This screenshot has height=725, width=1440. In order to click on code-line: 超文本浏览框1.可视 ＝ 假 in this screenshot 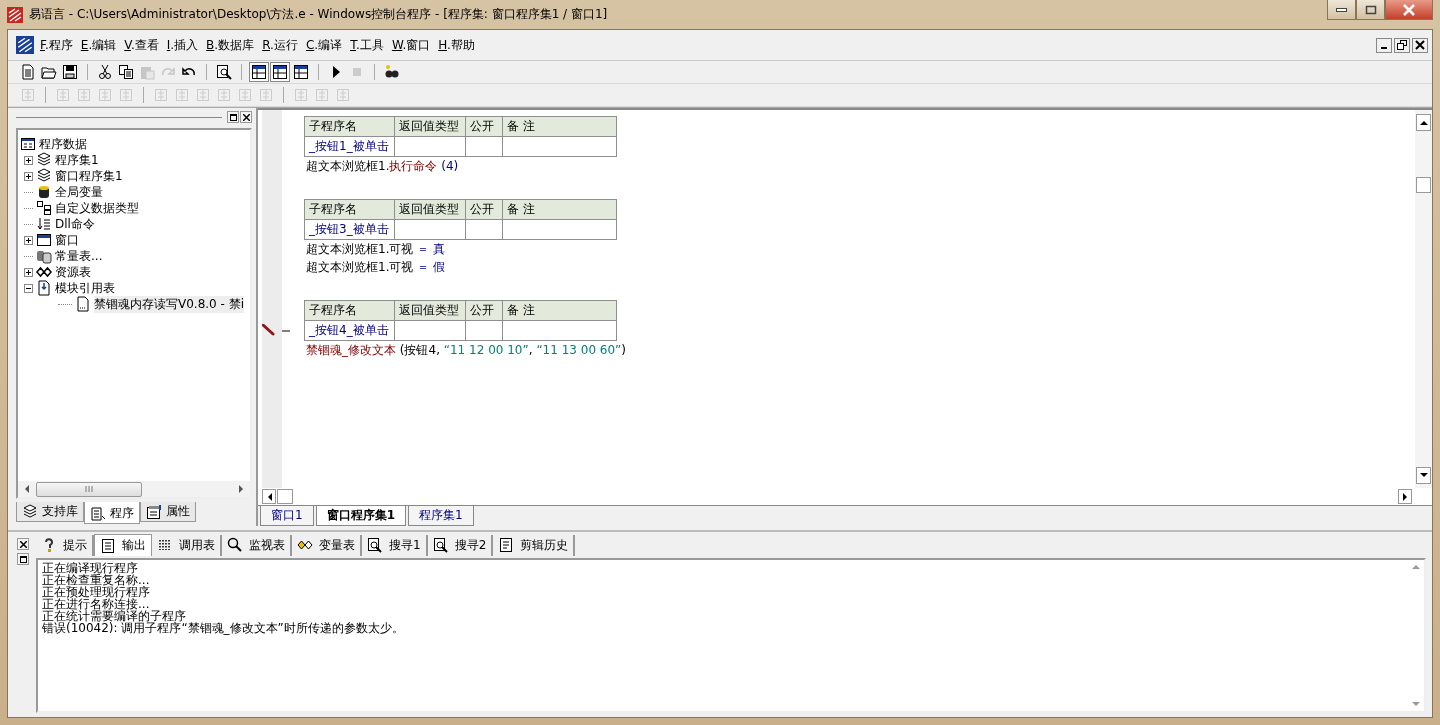, I will do `click(376, 267)`.